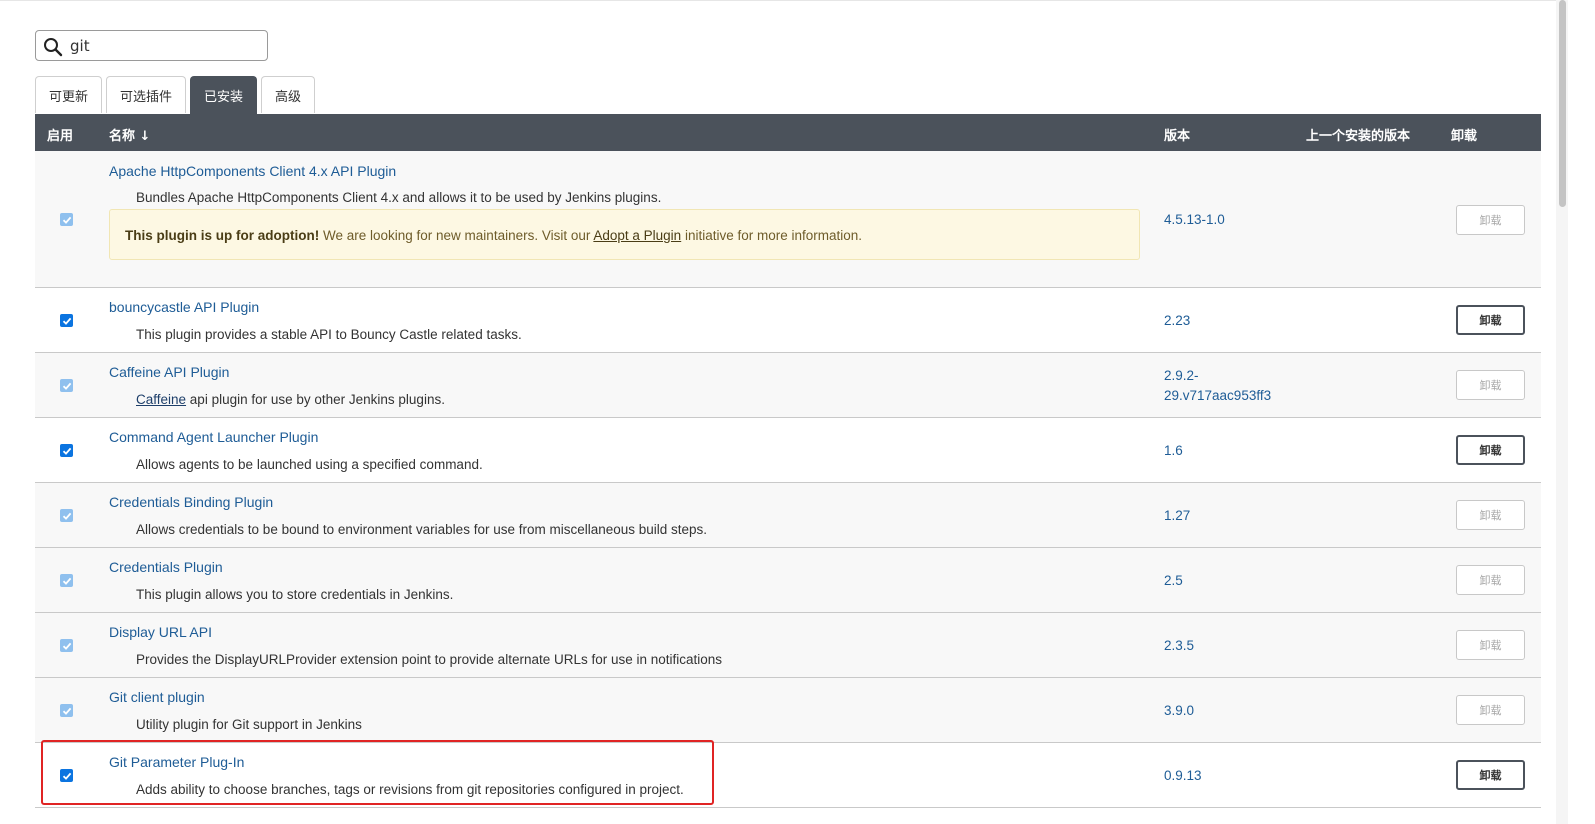 The width and height of the screenshot is (1595, 824). Describe the element at coordinates (288, 94) in the screenshot. I see `tab-advanced: 高级` at that location.